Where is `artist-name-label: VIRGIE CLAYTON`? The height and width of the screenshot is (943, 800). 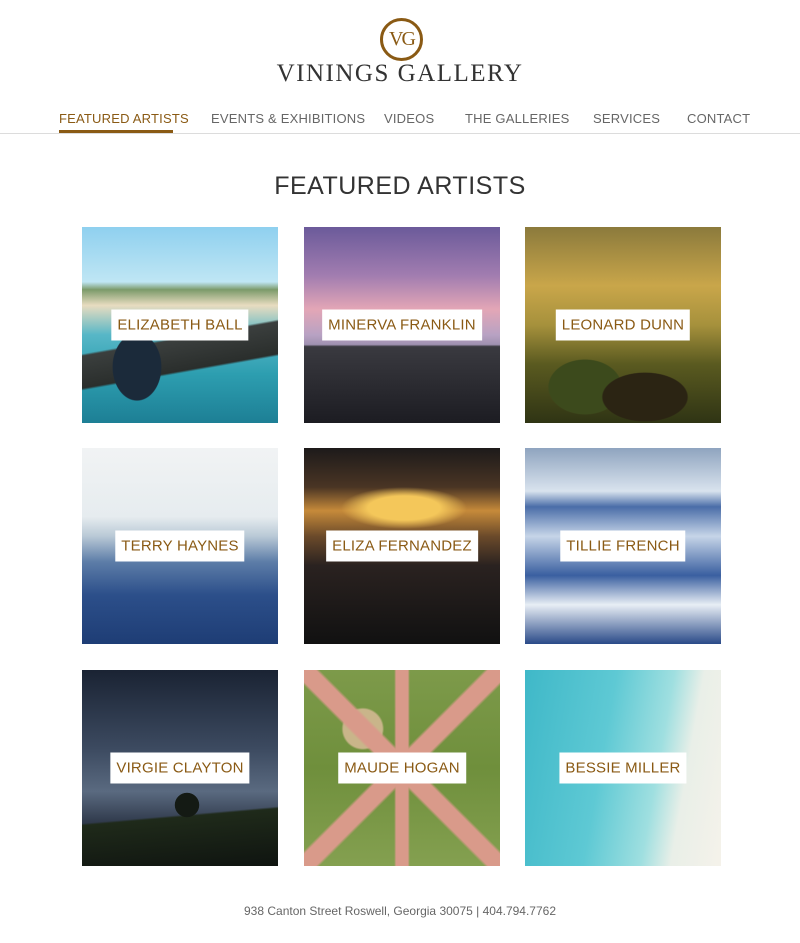
artist-name-label: VIRGIE CLAYTON is located at coordinates (180, 768).